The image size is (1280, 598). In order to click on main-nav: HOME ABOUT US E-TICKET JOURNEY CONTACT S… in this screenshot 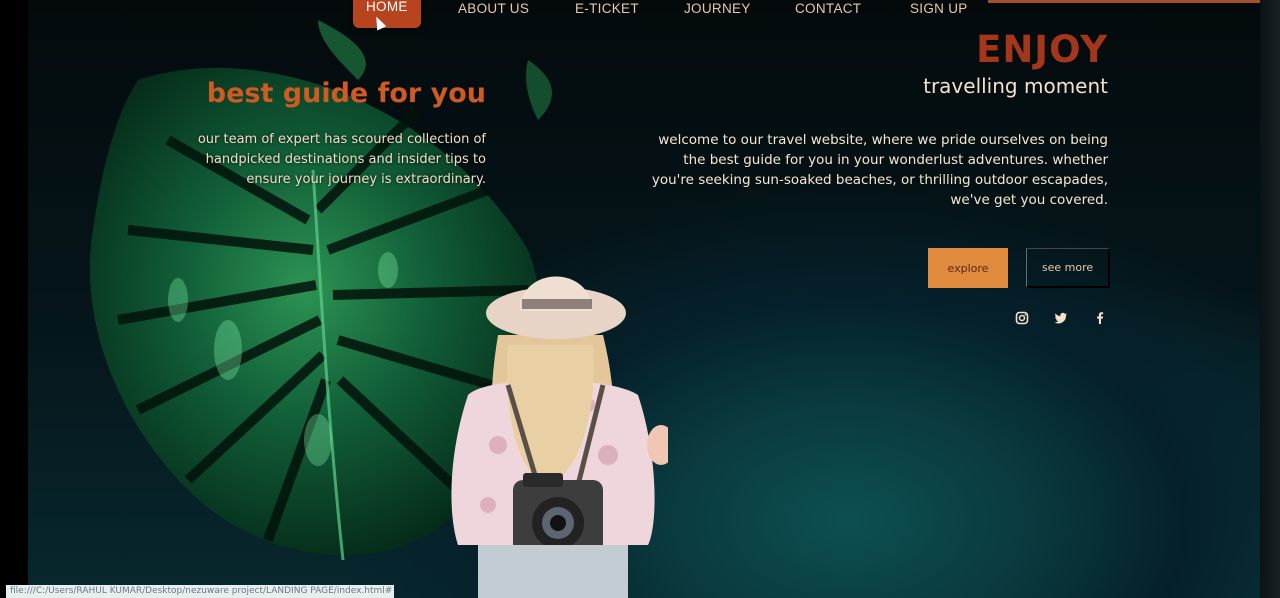, I will do `click(644, 15)`.